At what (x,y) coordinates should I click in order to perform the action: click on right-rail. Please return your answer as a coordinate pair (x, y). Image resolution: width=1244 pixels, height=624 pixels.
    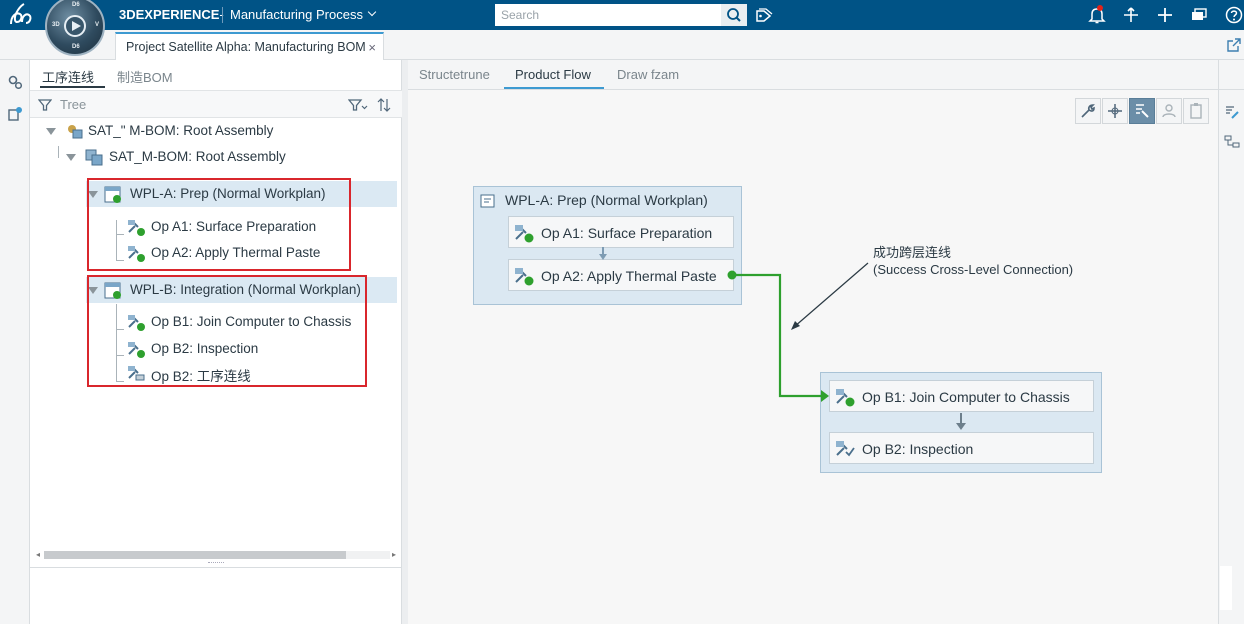
    Looking at the image, I should click on (1231, 357).